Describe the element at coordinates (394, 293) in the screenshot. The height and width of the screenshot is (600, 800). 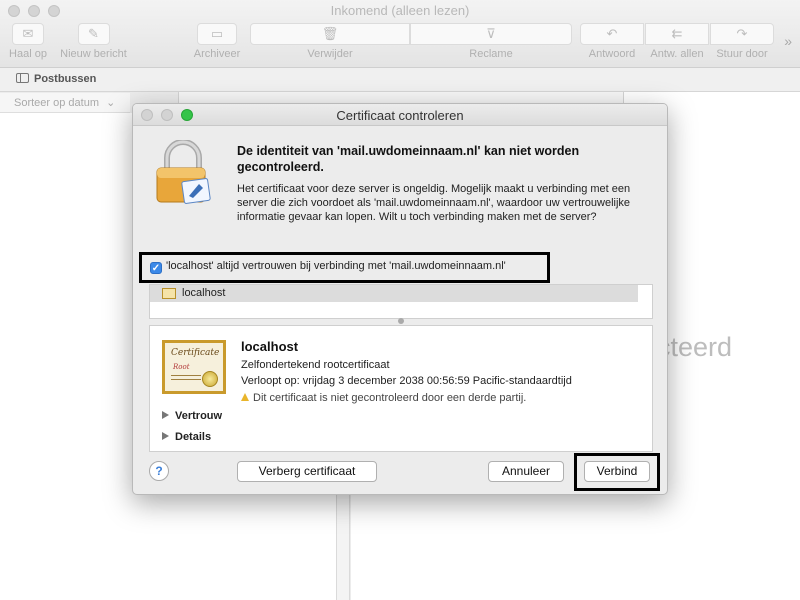
I see `list-item: localhost` at that location.